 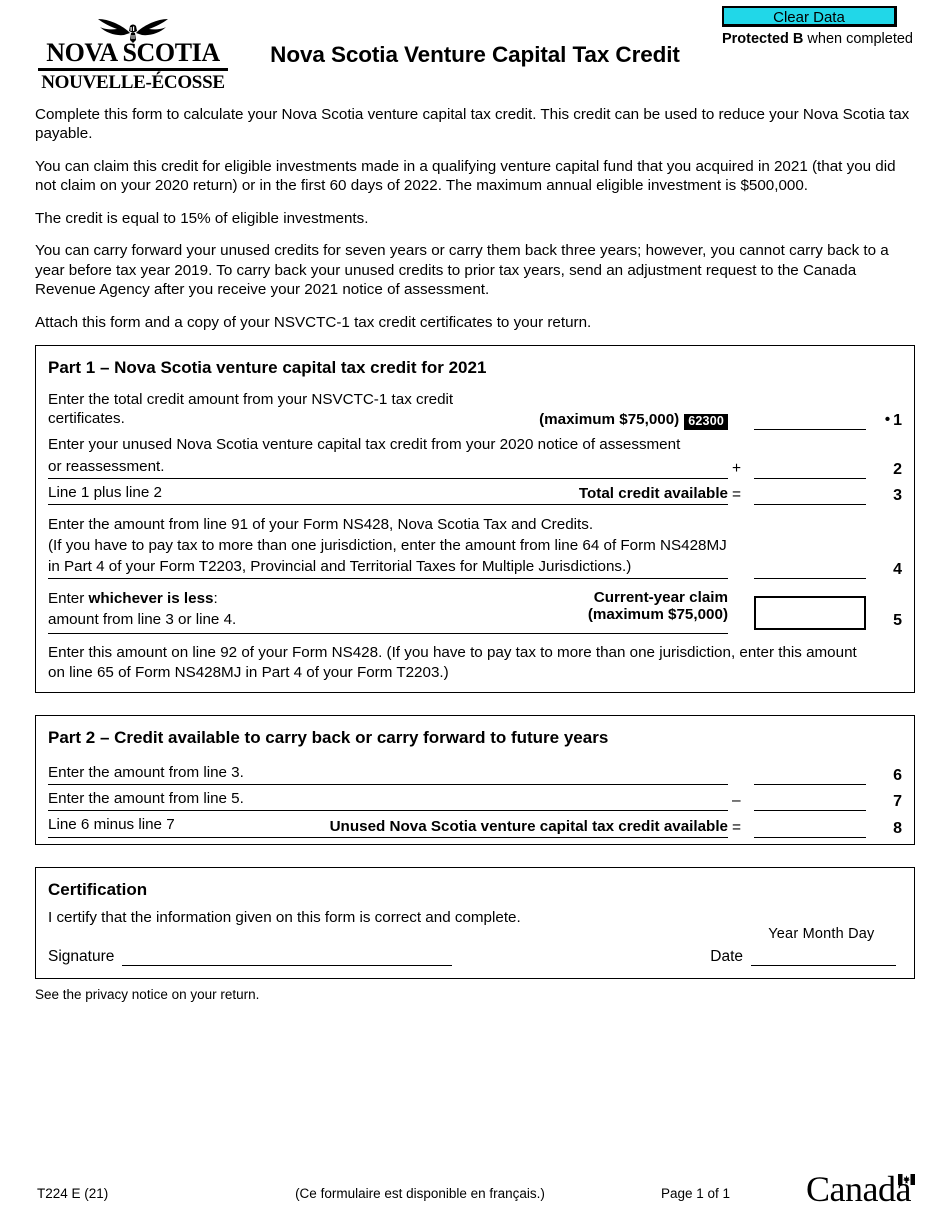 I want to click on line-5-bold-label: Current-year claim, so click(x=660, y=598).